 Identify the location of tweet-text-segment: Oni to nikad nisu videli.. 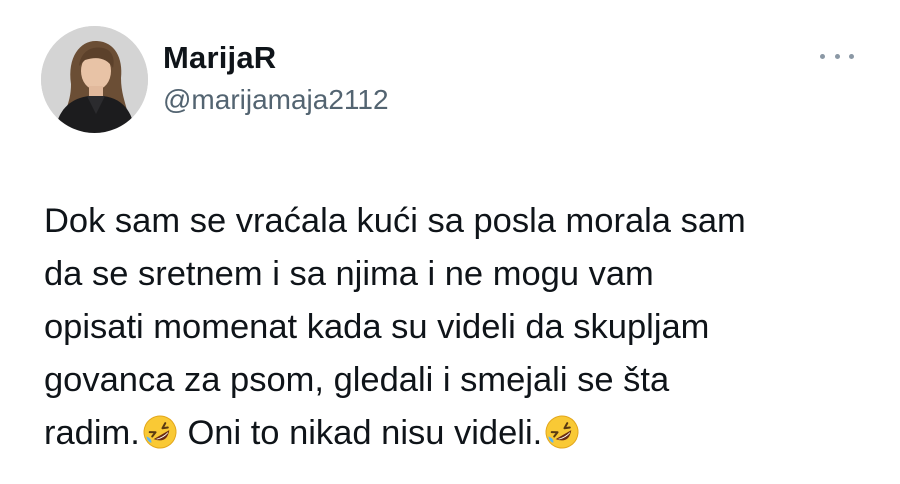
(360, 433).